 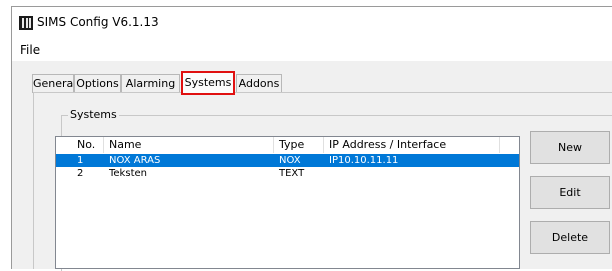 I want to click on menu-file: File, so click(x=30, y=50).